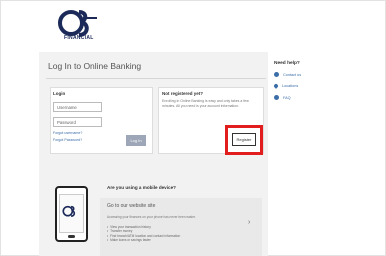 Image resolution: width=386 pixels, height=256 pixels. What do you see at coordinates (287, 97) in the screenshot?
I see `help-faq-label: FAQ` at bounding box center [287, 97].